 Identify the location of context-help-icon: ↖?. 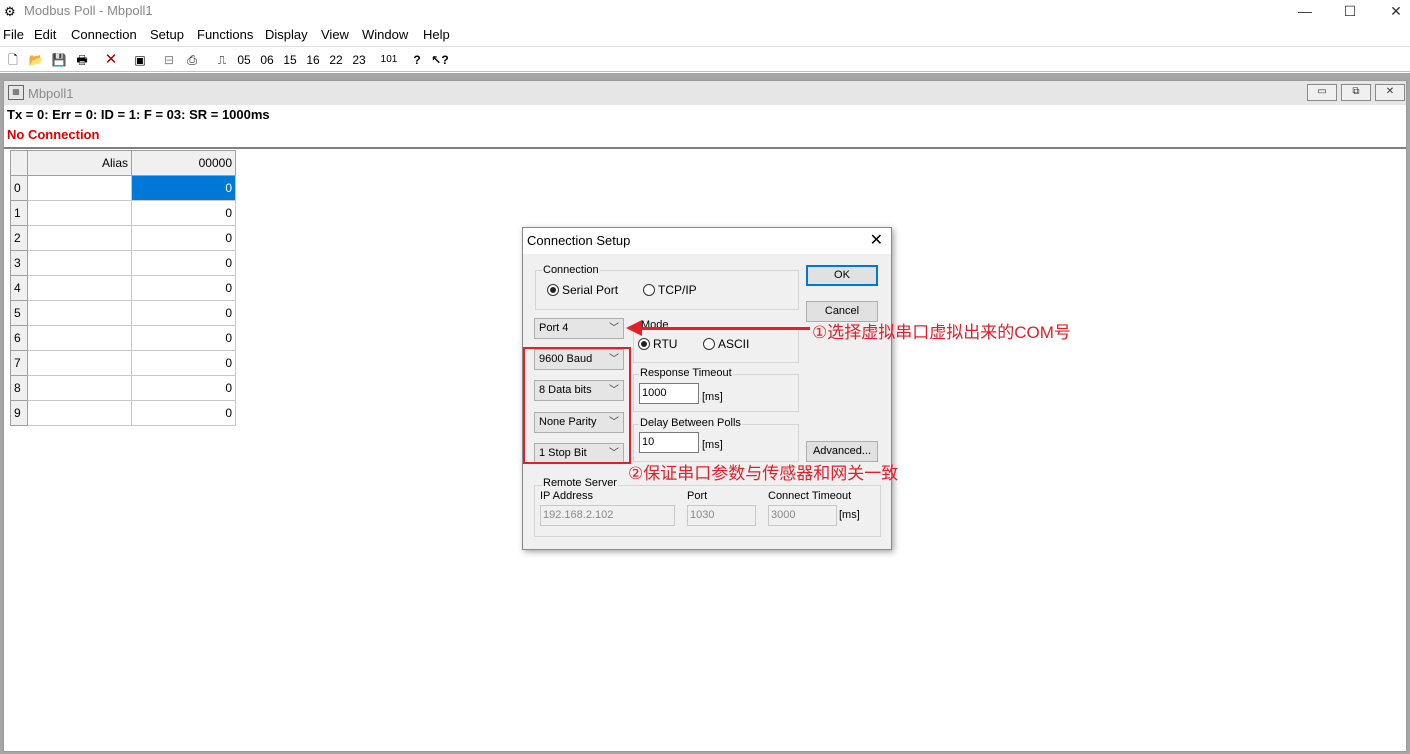
(440, 60).